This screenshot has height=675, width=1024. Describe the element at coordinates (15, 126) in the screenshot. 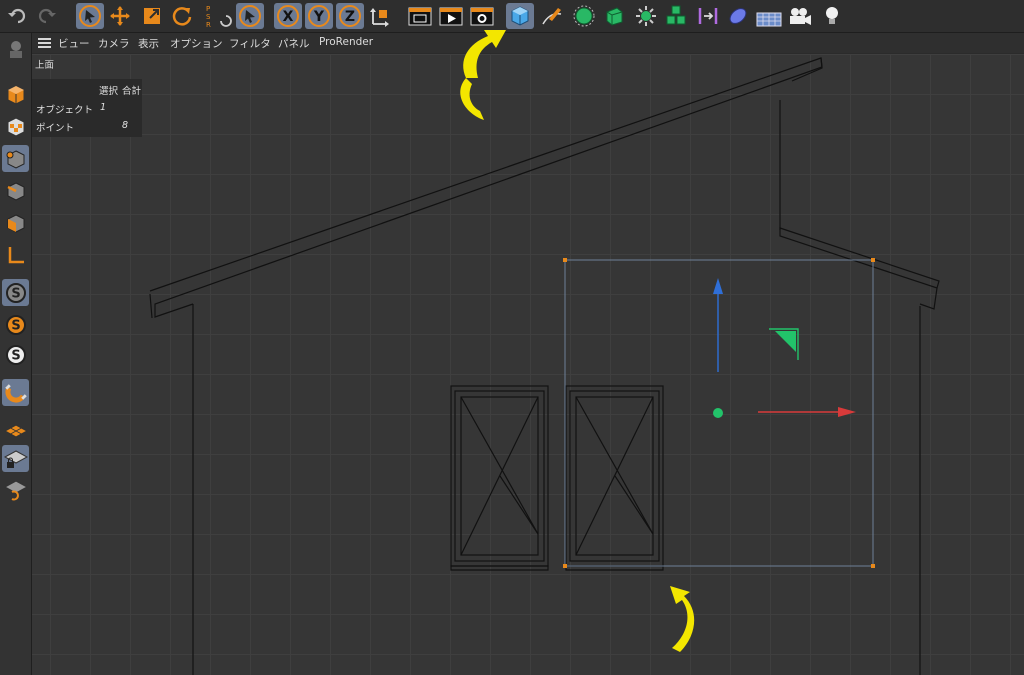

I see `texture-mode-icon` at that location.